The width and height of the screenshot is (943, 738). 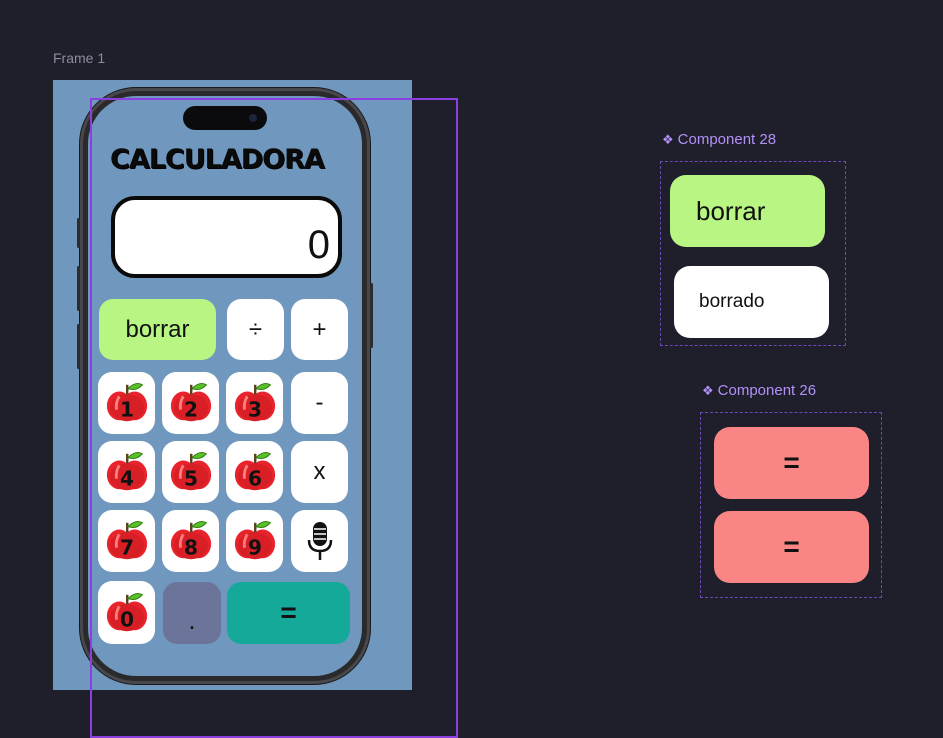 I want to click on digit-label: 9, so click(x=255, y=547).